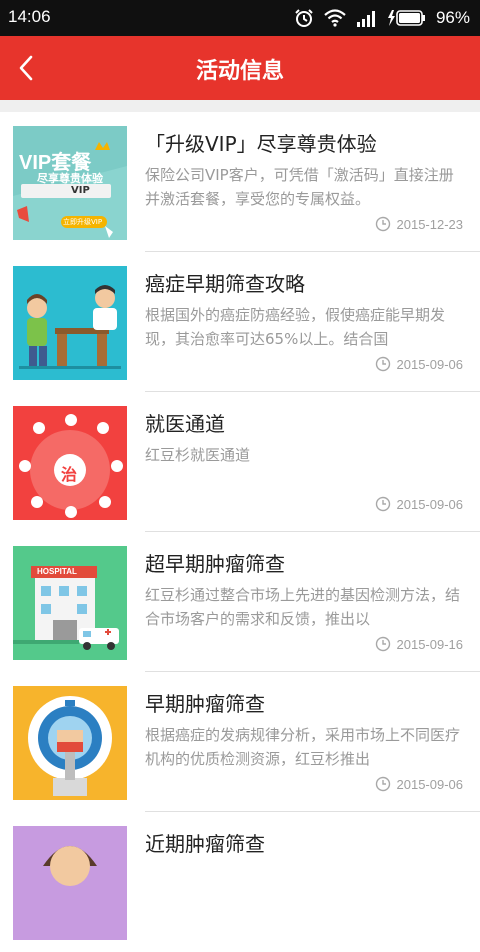  I want to click on doctor-consult-thumbnail, so click(70, 323).